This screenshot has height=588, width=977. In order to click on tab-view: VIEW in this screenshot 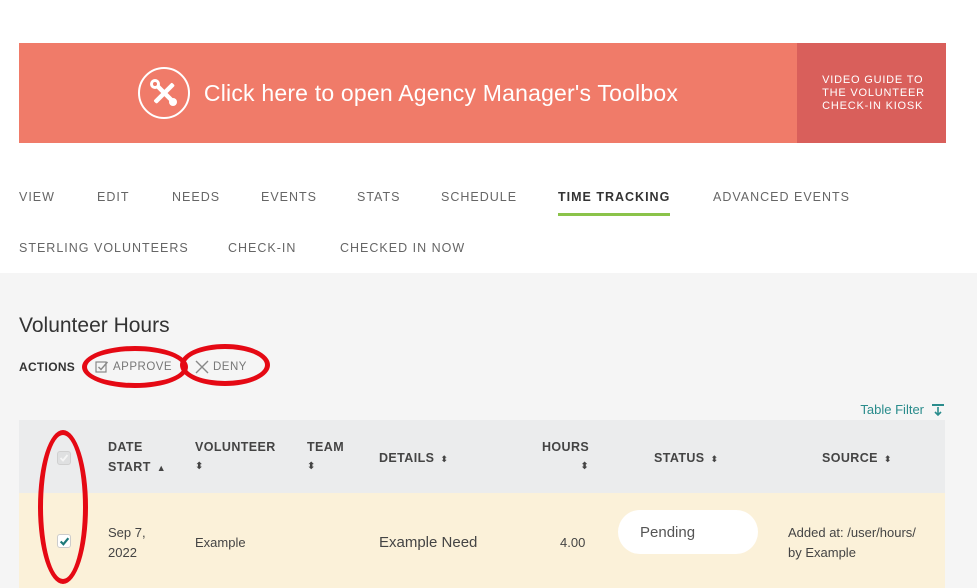, I will do `click(37, 197)`.